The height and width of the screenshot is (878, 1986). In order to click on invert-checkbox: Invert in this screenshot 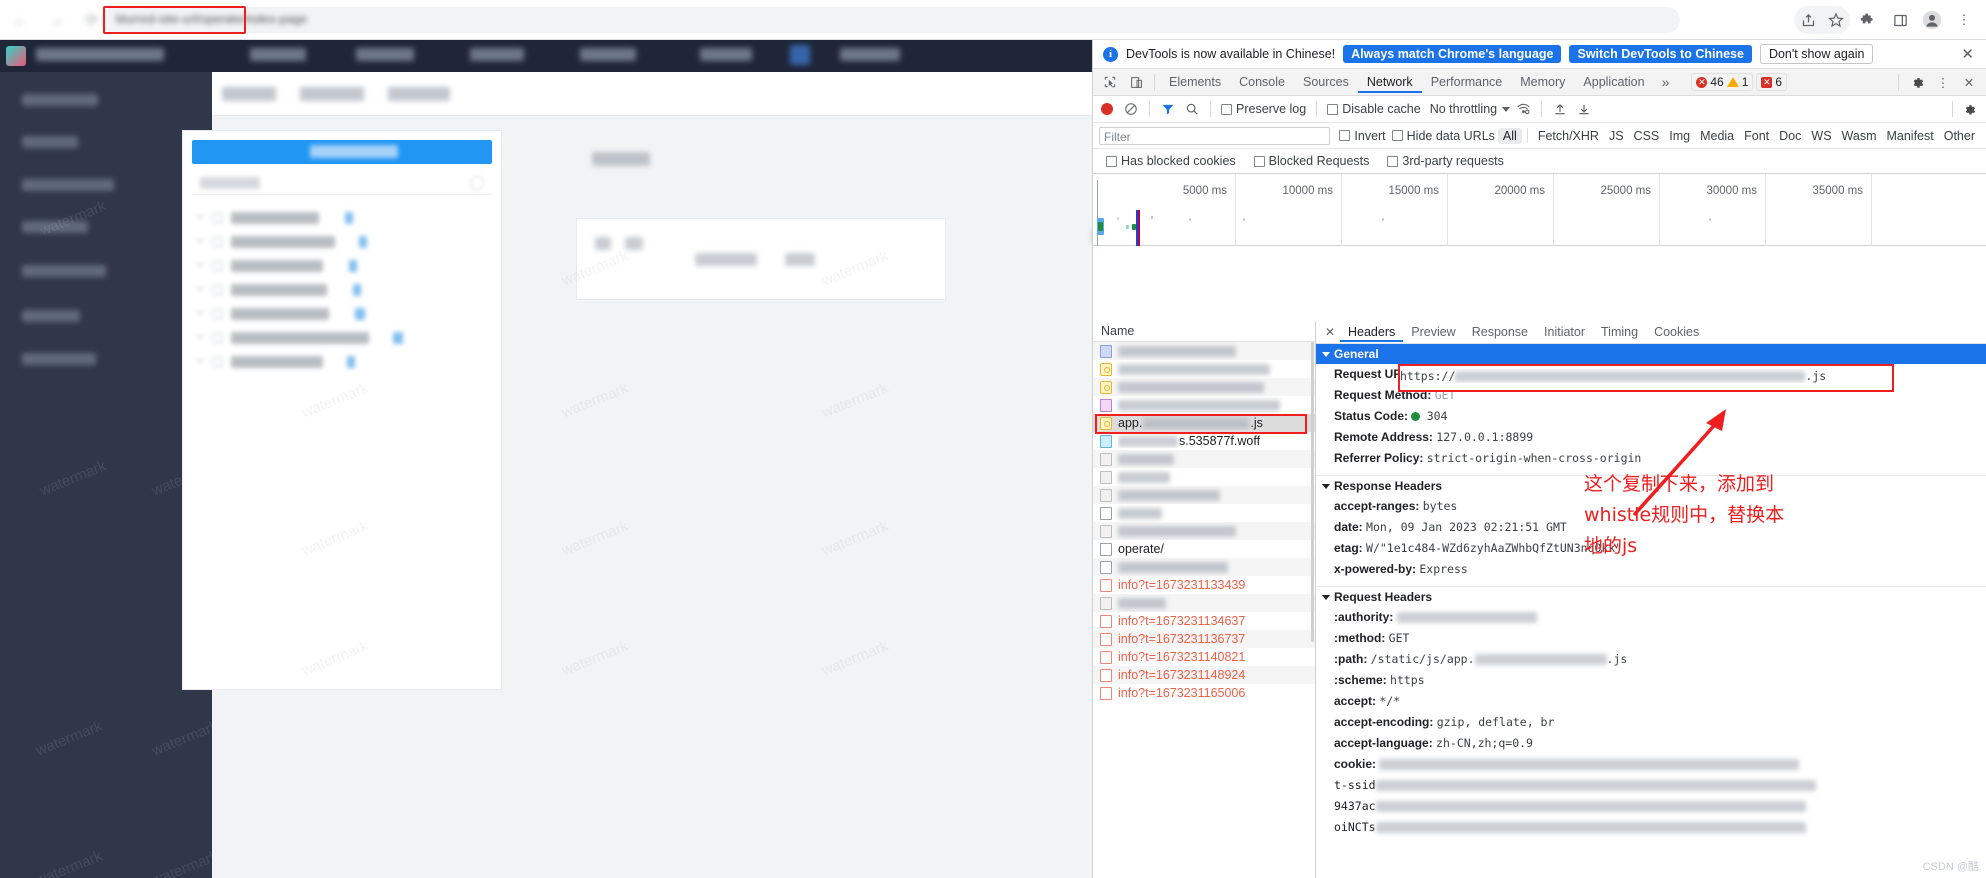, I will do `click(1362, 136)`.